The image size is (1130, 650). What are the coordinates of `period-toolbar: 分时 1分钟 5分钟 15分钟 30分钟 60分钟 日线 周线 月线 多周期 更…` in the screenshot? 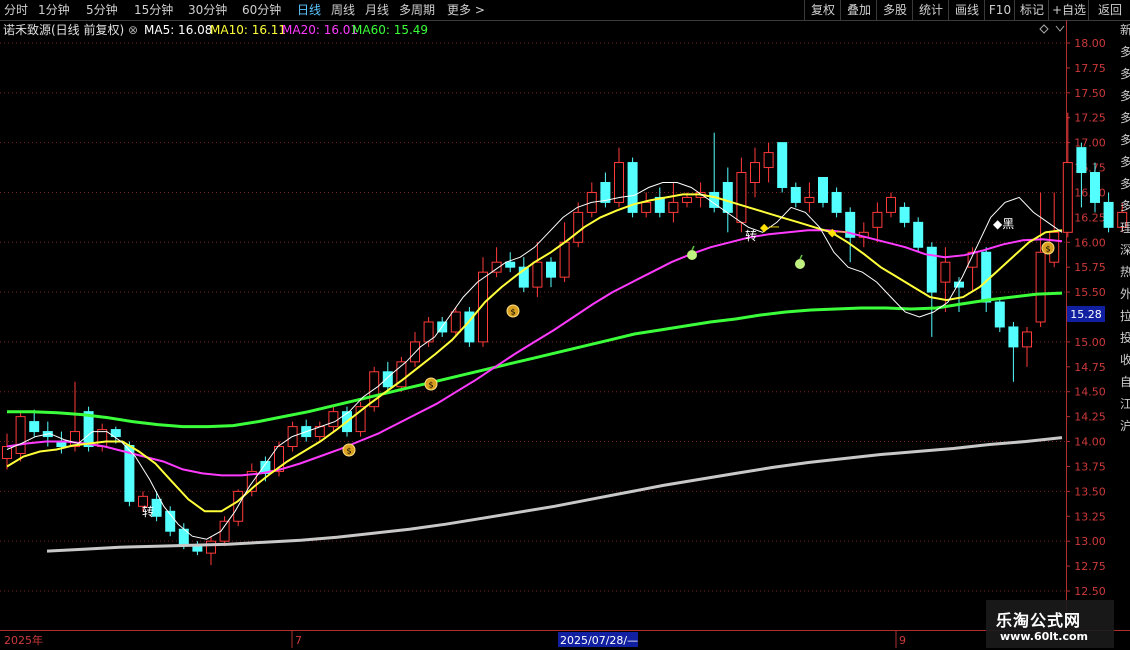 It's located at (565, 10).